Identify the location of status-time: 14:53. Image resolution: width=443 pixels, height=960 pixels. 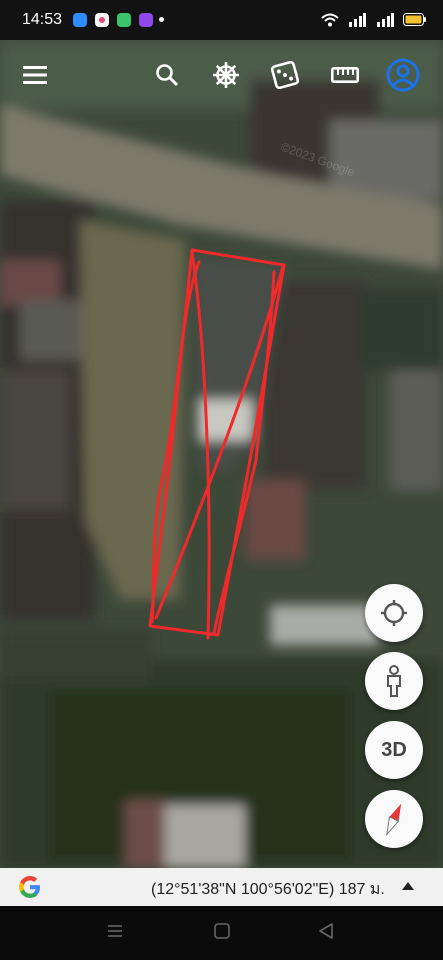
(42, 19).